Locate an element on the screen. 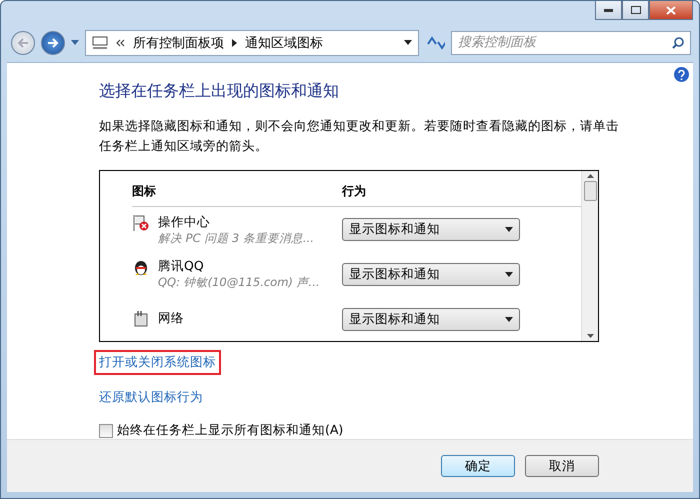 This screenshot has width=700, height=499. forward-button is located at coordinates (53, 42).